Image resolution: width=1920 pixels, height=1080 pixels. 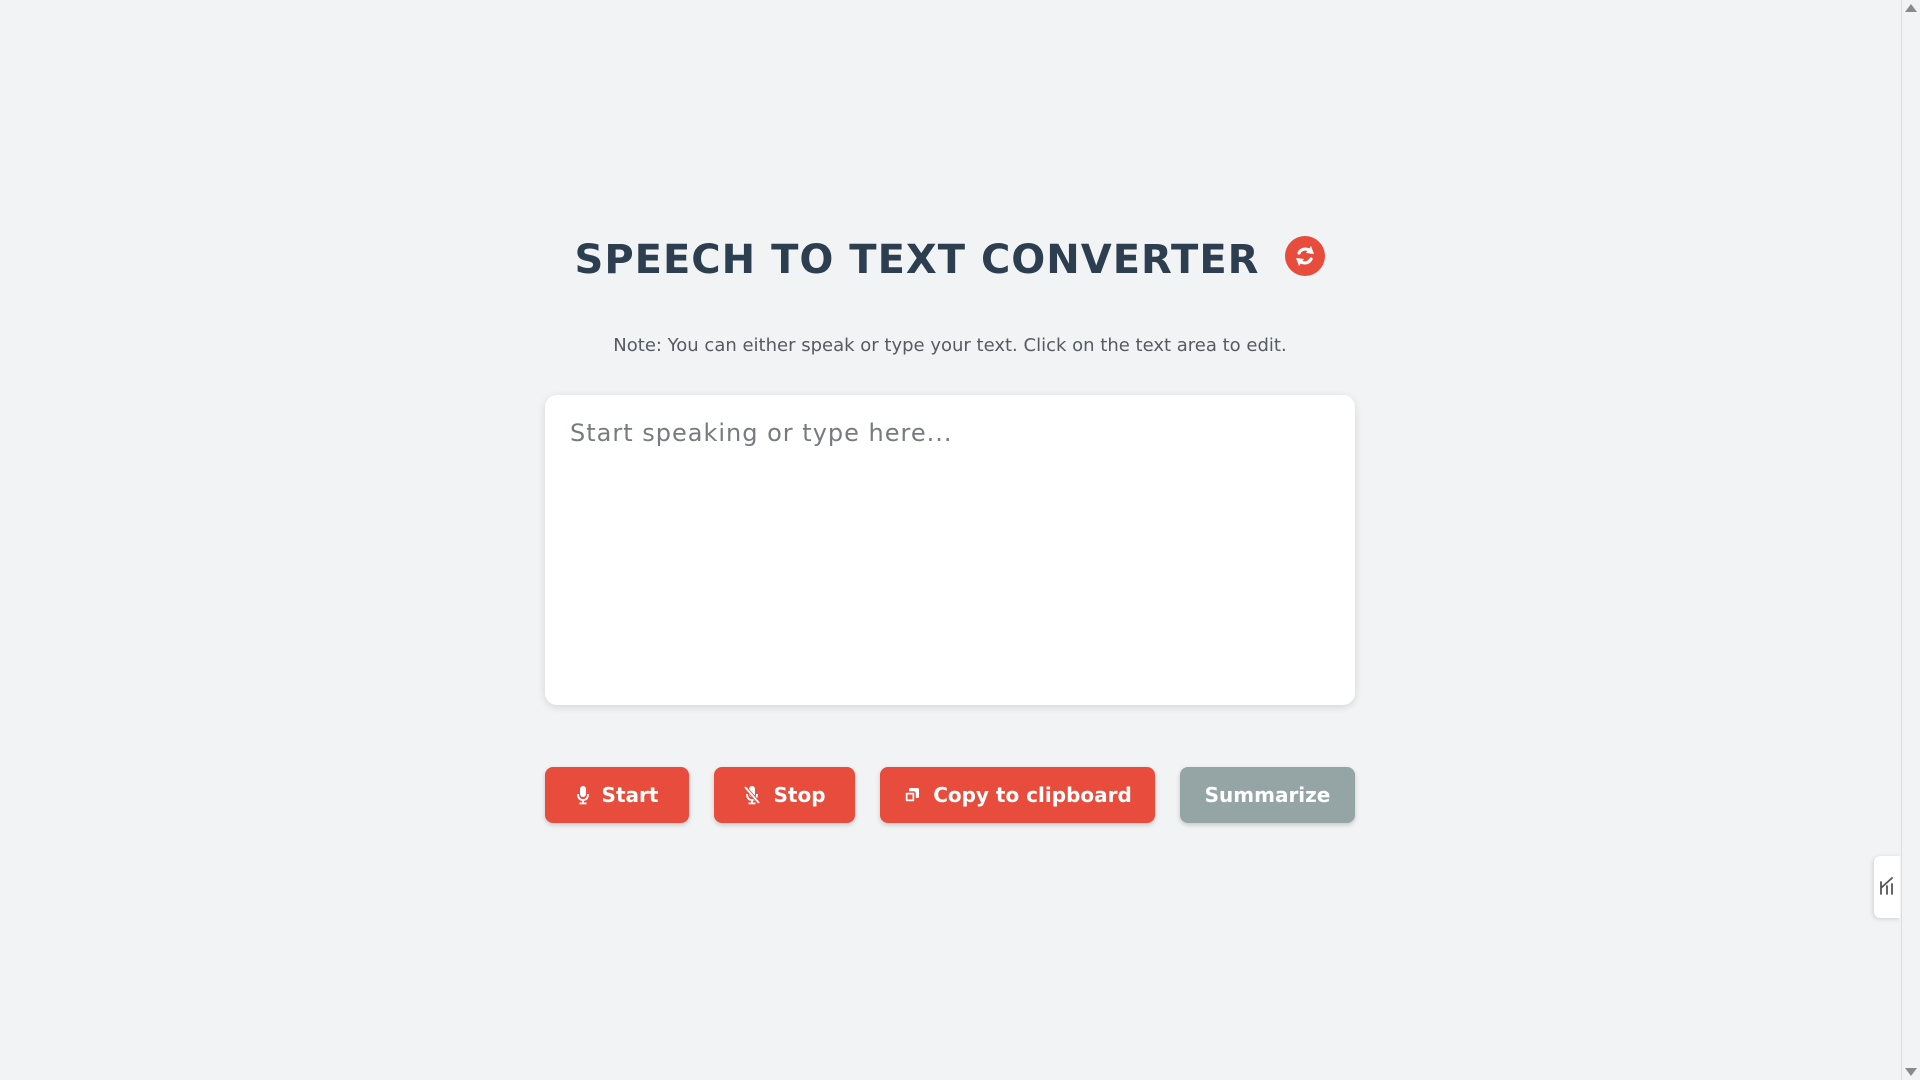 I want to click on copy-to-clipboard-button: Copy to clipboard, so click(x=1017, y=795).